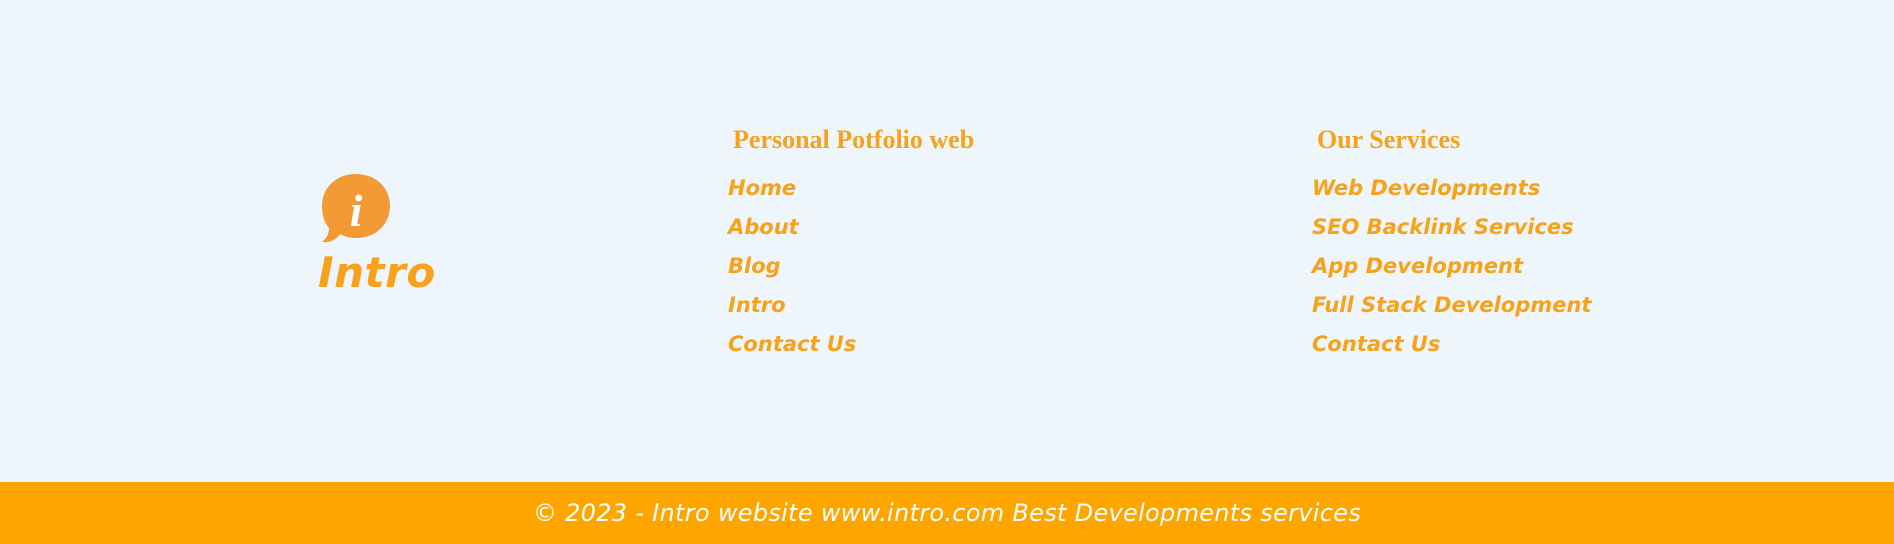 This screenshot has height=544, width=1894. I want to click on footer-link-web-developments: Web Developments, so click(1426, 188).